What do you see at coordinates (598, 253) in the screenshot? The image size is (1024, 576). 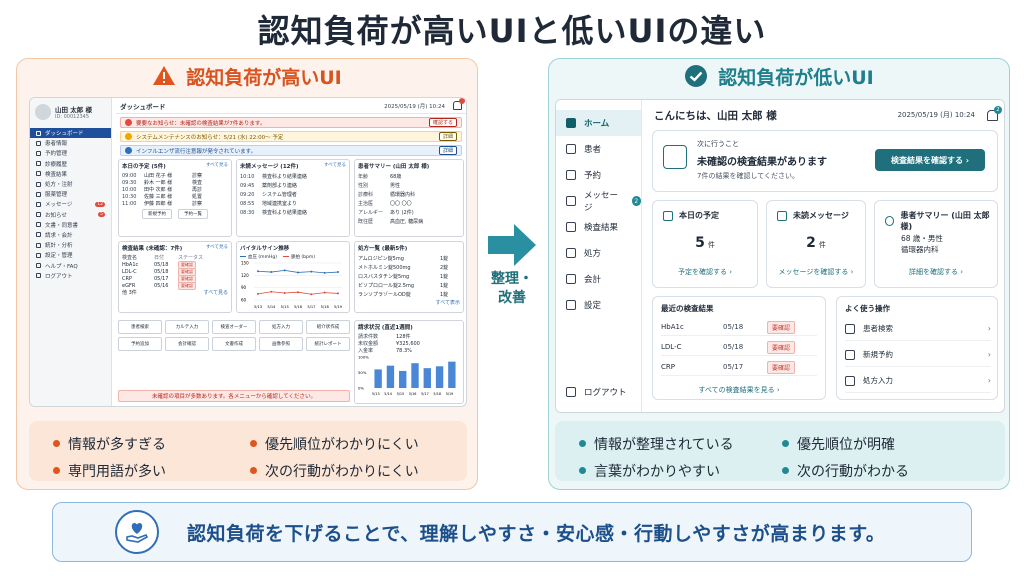 I see `sidebar-item: 処方` at bounding box center [598, 253].